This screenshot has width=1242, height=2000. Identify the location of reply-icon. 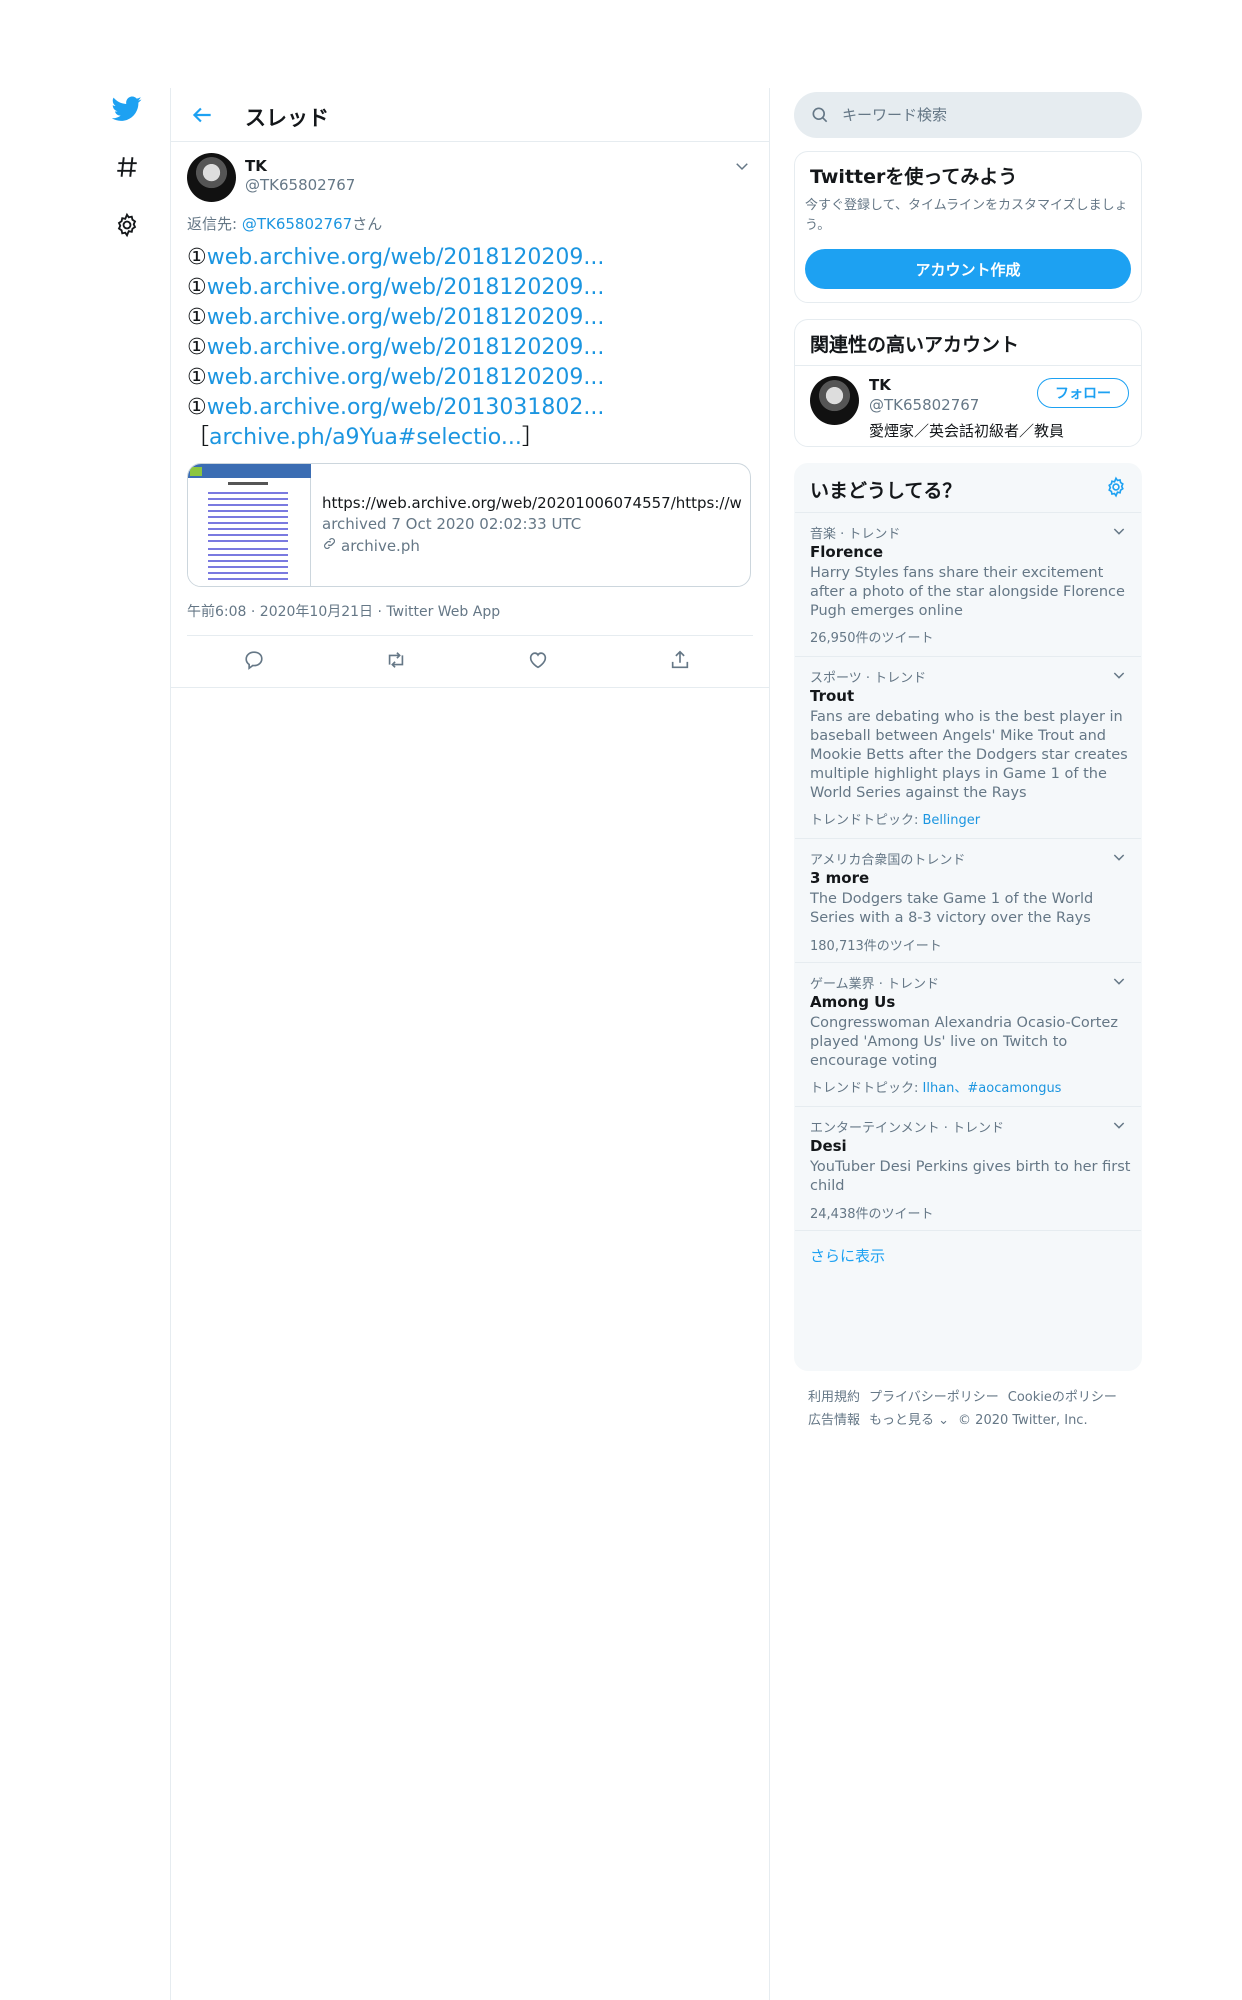
(255, 661).